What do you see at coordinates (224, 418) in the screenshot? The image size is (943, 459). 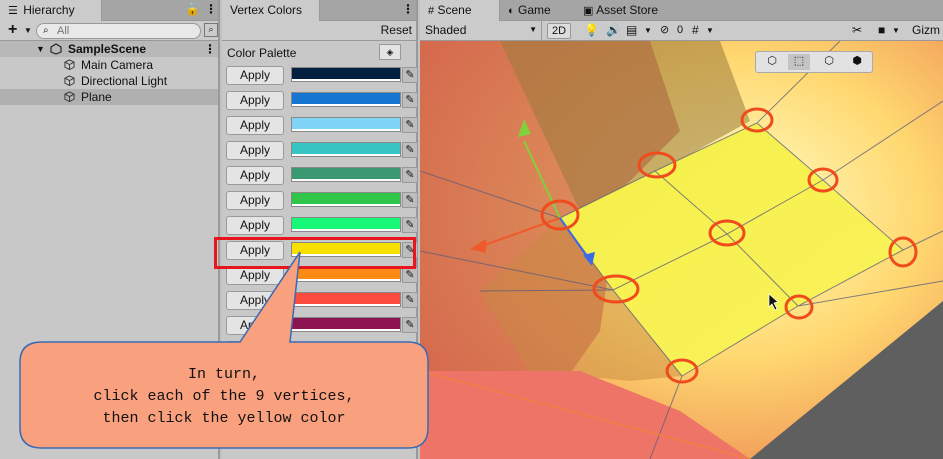 I see `instruction-line-3: then click the yellow color` at bounding box center [224, 418].